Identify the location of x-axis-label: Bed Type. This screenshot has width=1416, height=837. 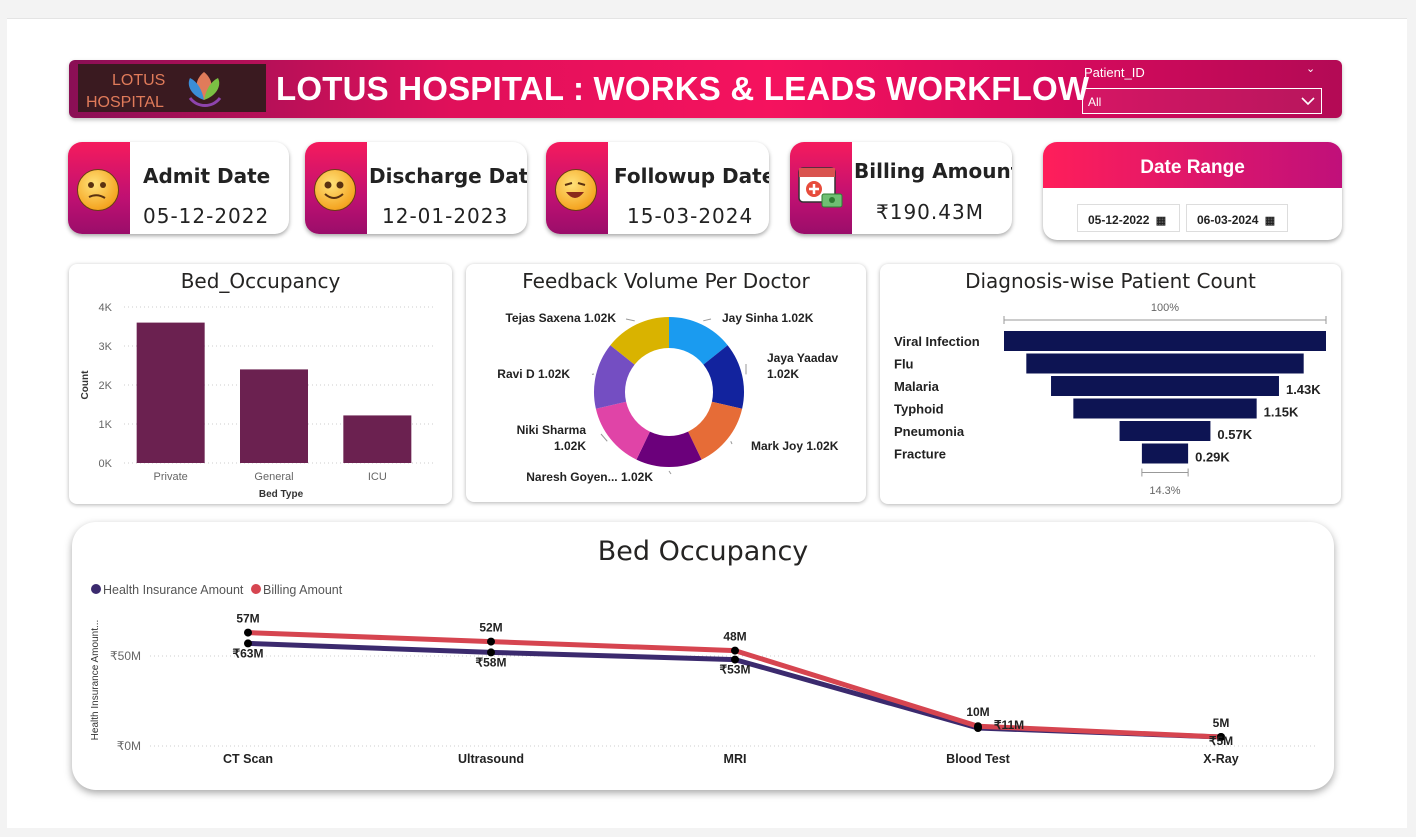
(281, 494).